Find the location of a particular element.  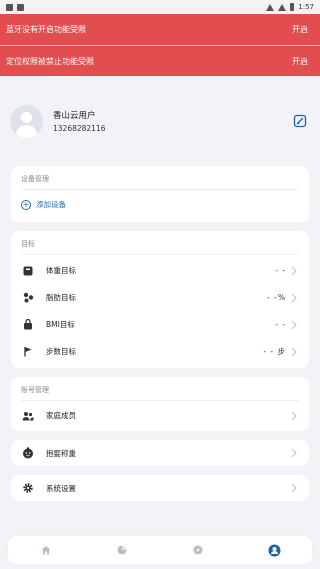

family-members-label: 家庭成员 is located at coordinates (61, 415).